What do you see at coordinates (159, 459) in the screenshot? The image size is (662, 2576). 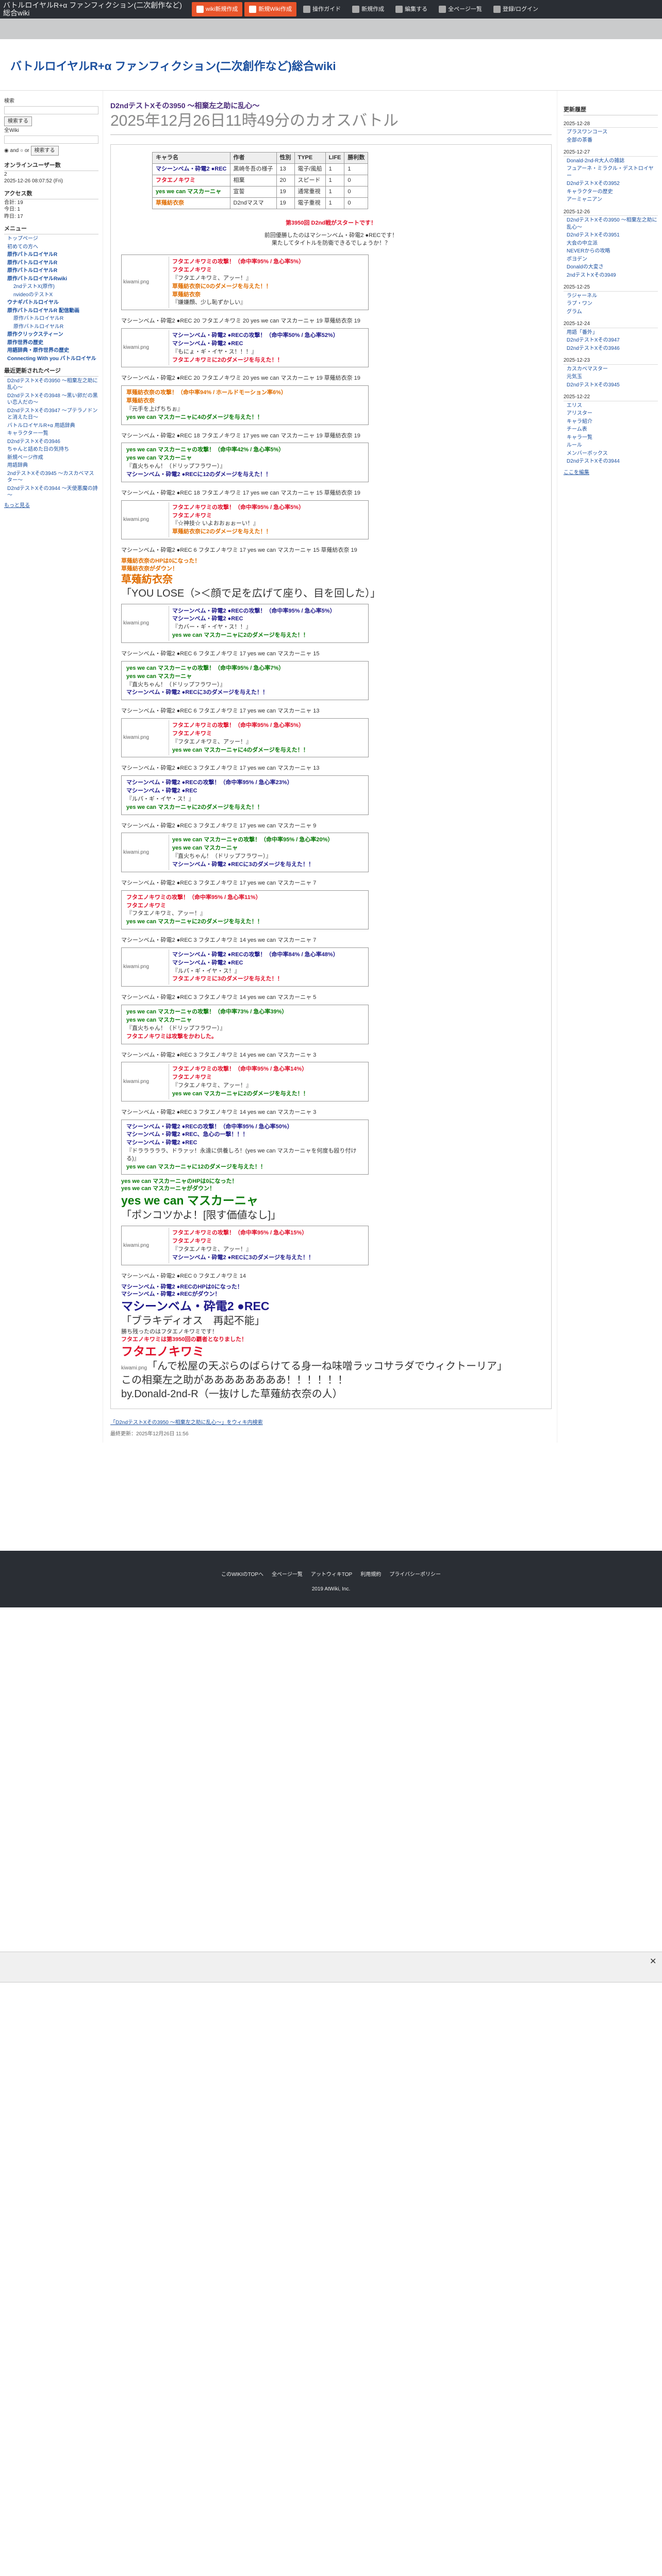 I see `card-line: yes we can マスカーニャ` at bounding box center [159, 459].